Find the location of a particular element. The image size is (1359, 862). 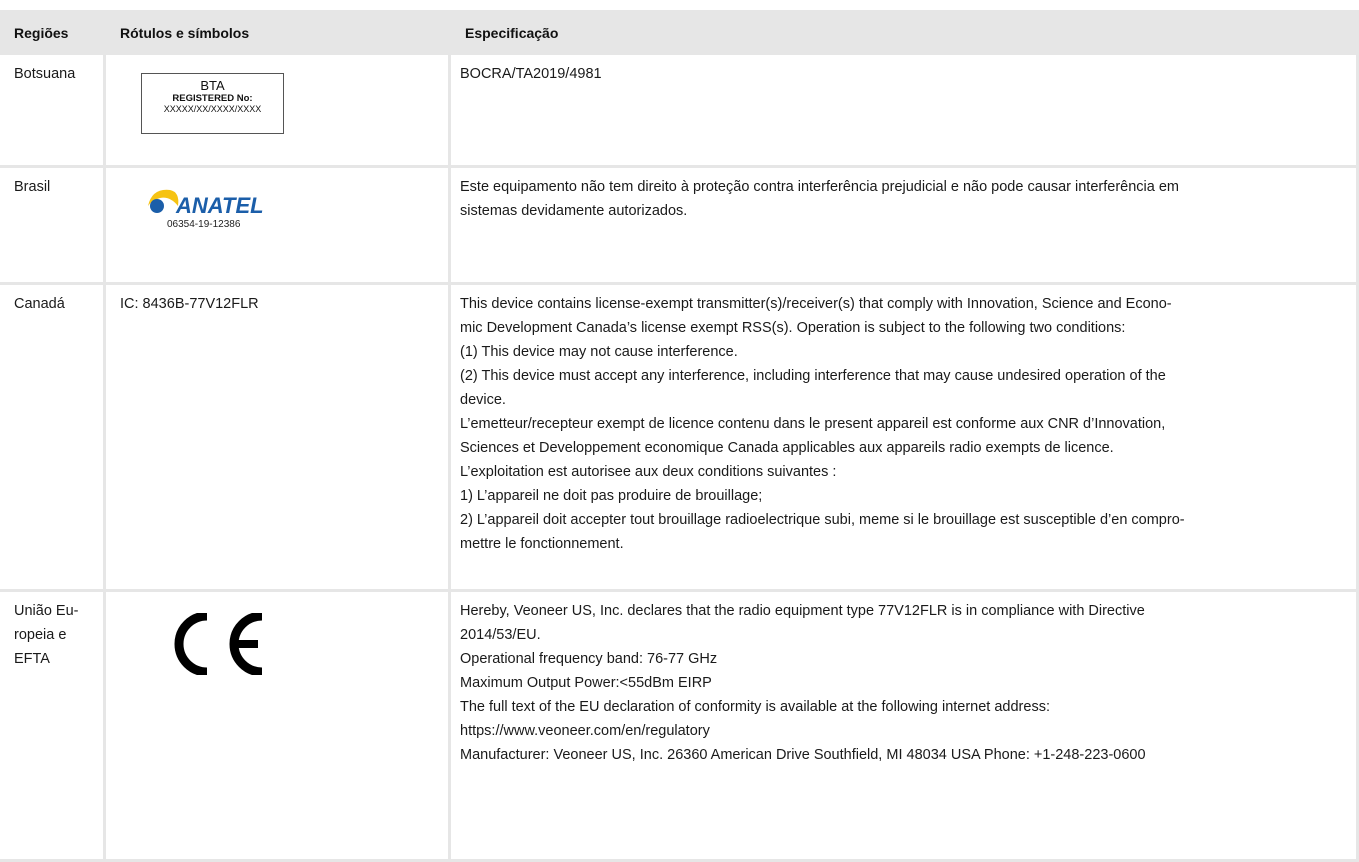

spec-line: 2014/53/EU. is located at coordinates (500, 635).